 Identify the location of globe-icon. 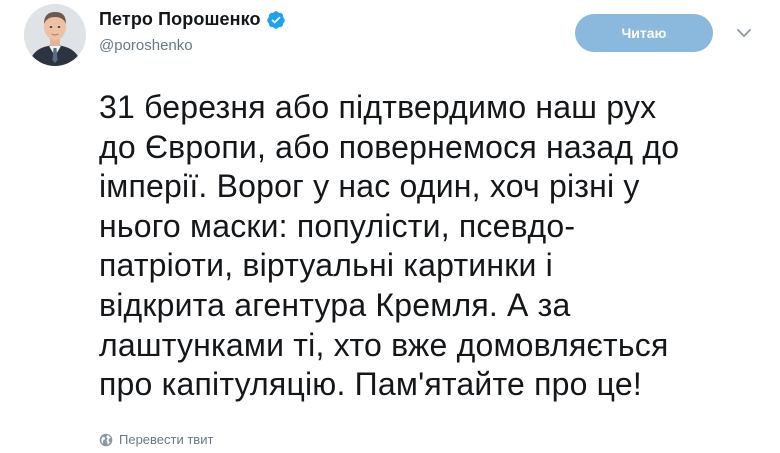
(106, 440).